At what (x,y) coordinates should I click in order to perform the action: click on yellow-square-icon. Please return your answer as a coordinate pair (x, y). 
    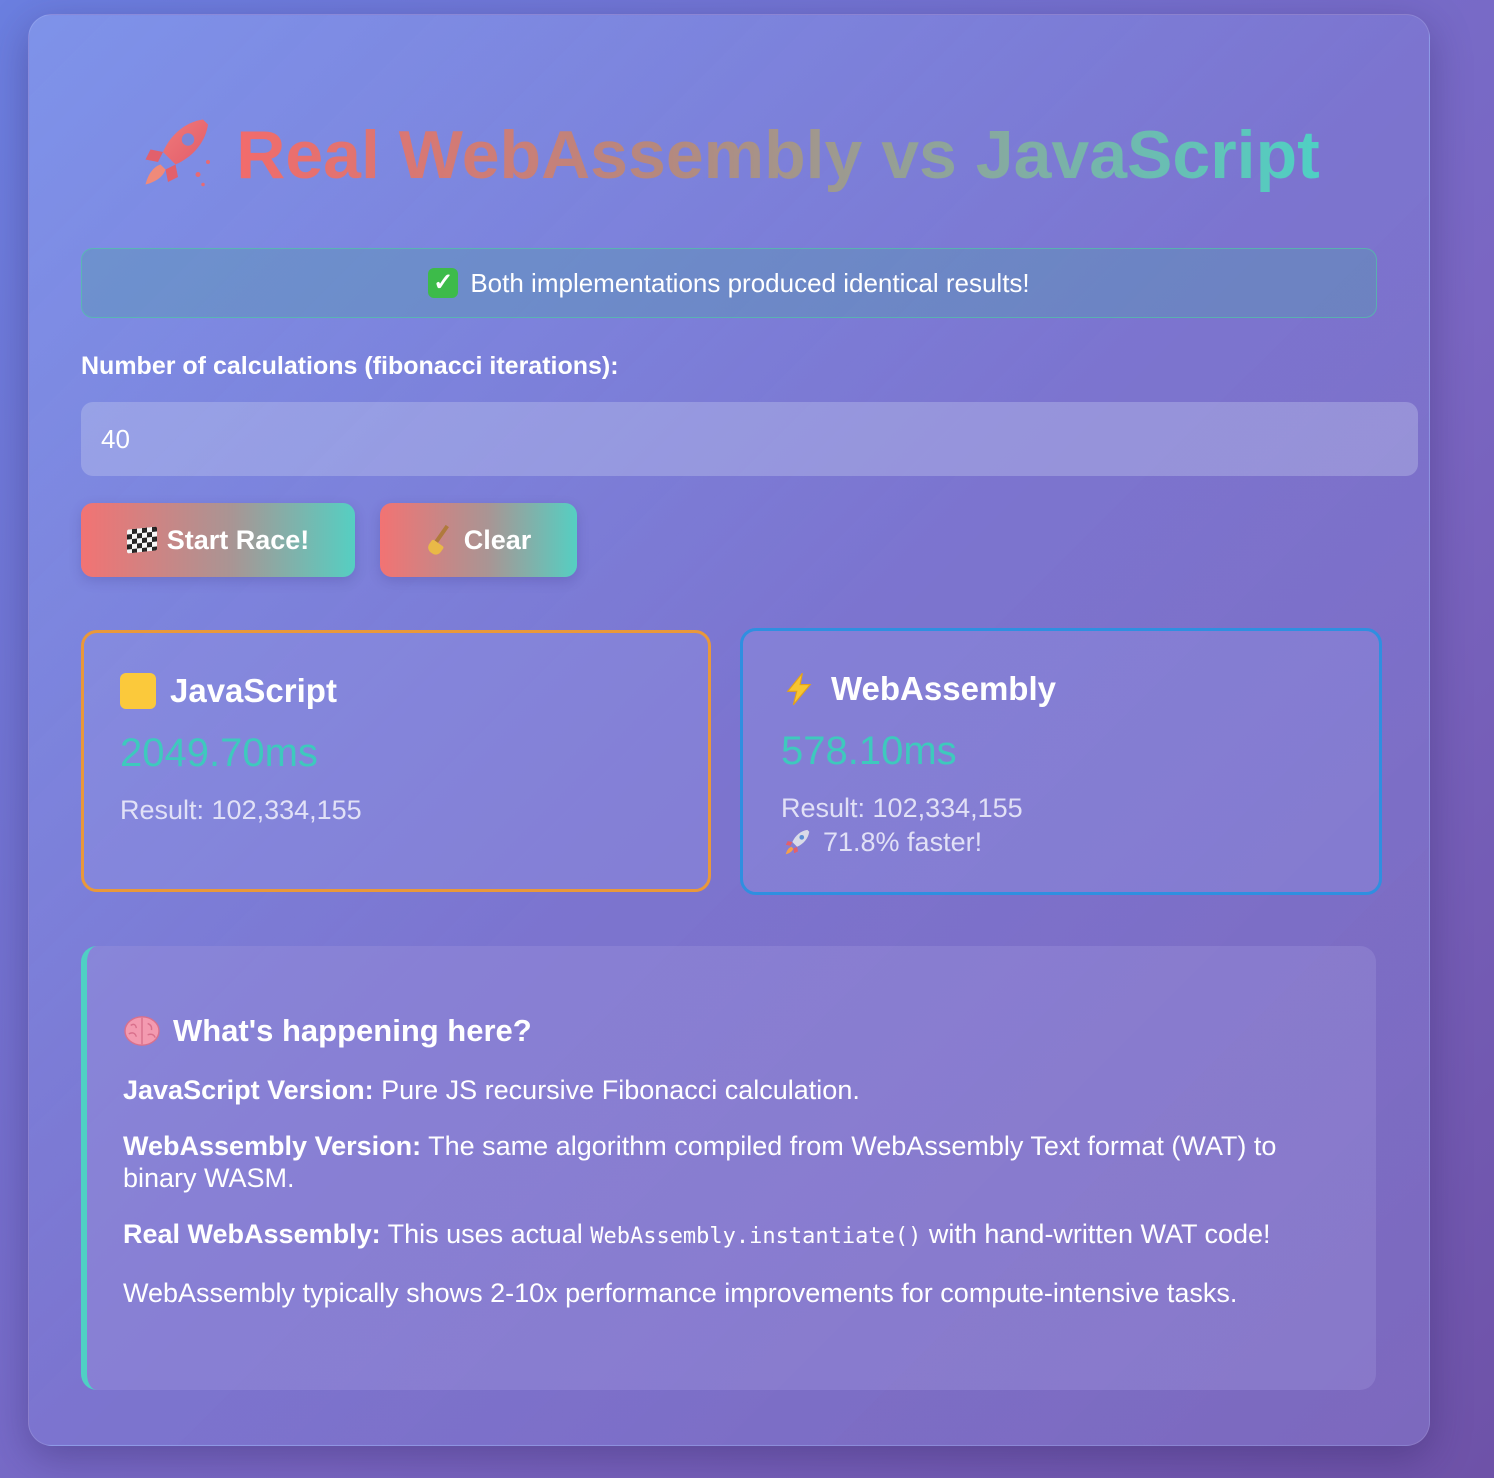
    Looking at the image, I should click on (138, 691).